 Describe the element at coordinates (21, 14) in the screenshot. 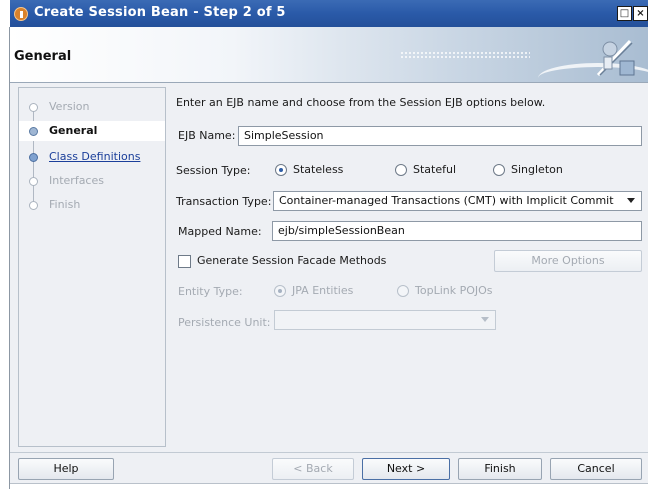

I see `app-info-icon` at that location.